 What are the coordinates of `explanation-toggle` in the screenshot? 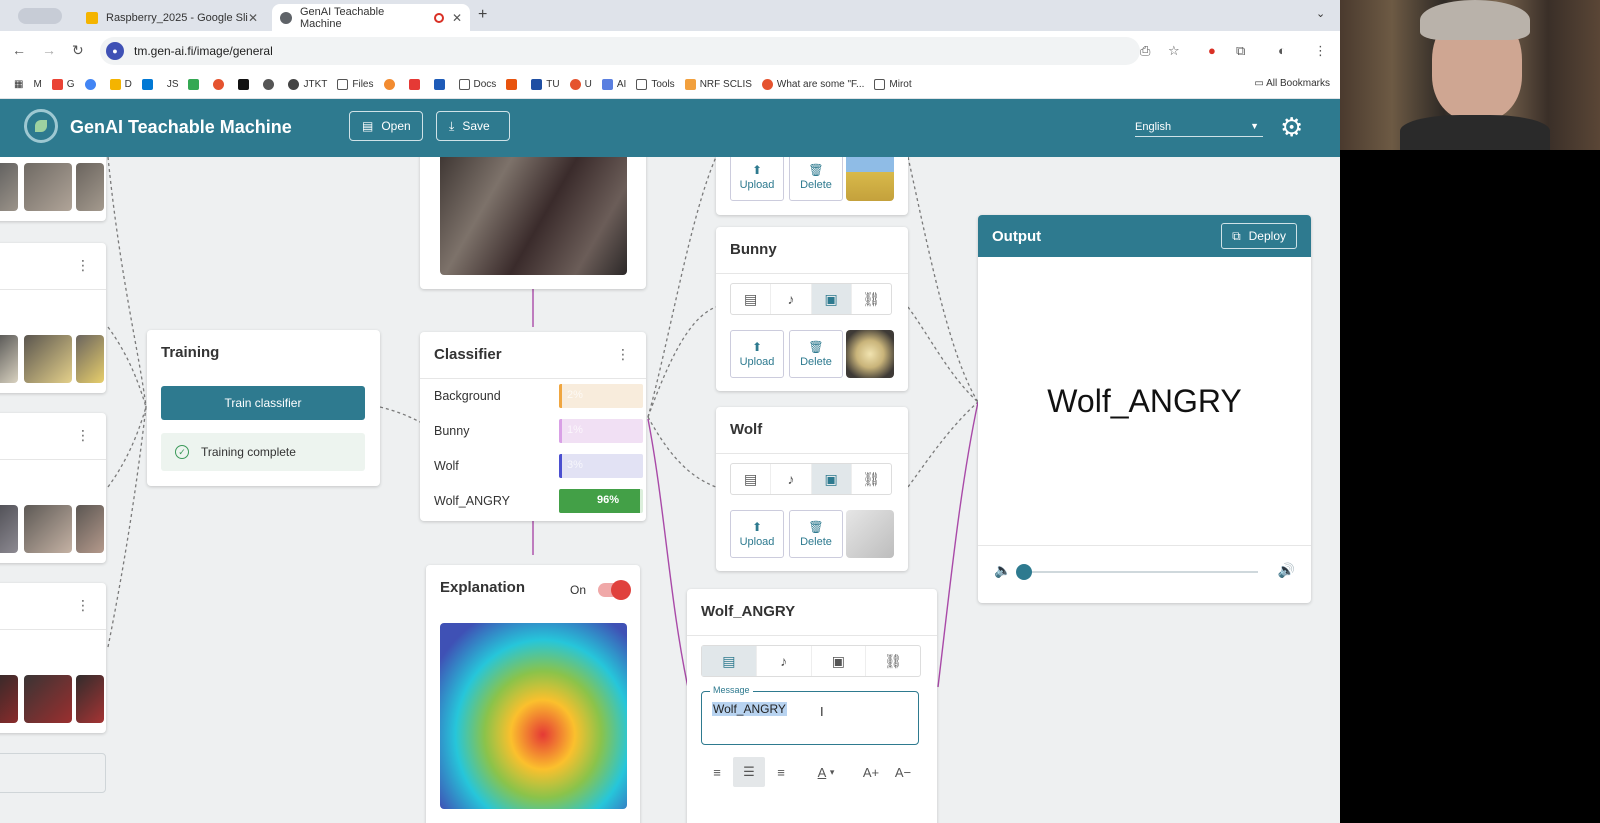 It's located at (614, 590).